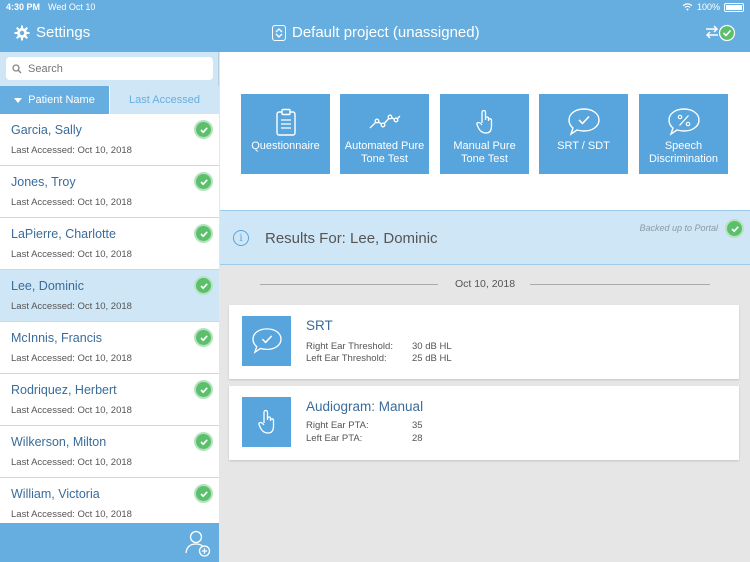 Image resolution: width=750 pixels, height=562 pixels. What do you see at coordinates (432, 346) in the screenshot?
I see `card-row-value: 30 dB HL` at bounding box center [432, 346].